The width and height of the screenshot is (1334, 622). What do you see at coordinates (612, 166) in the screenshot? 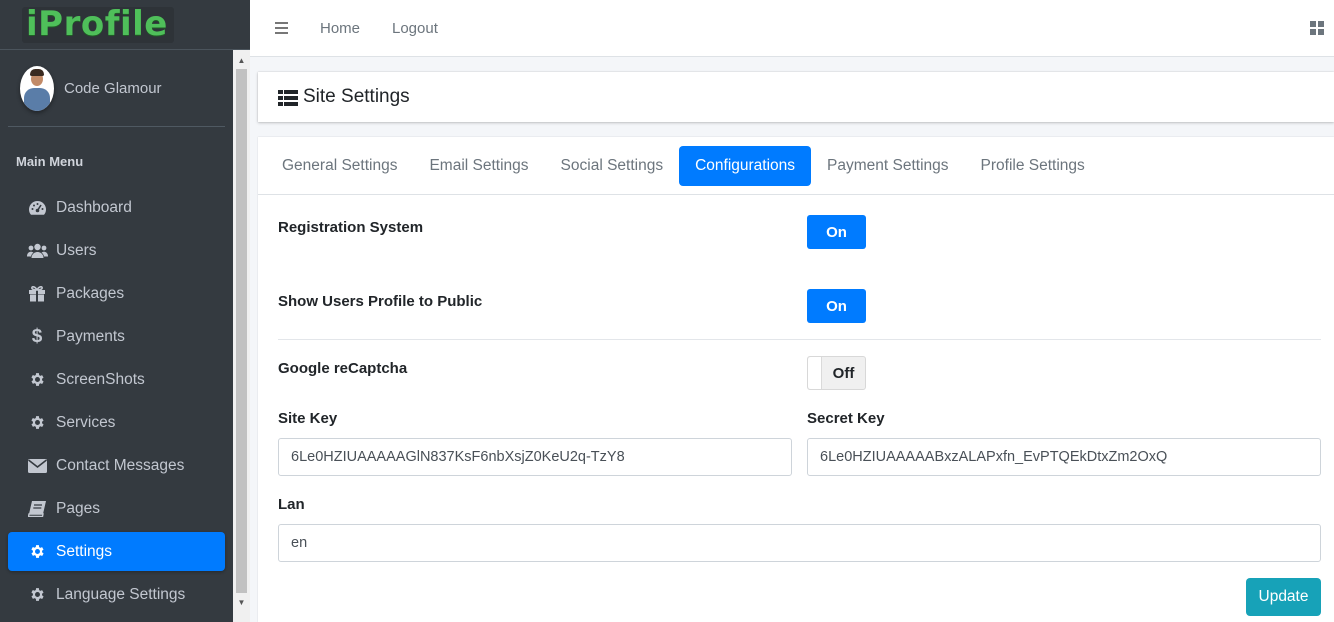
I see `tab-social-settings: Social Settings` at bounding box center [612, 166].